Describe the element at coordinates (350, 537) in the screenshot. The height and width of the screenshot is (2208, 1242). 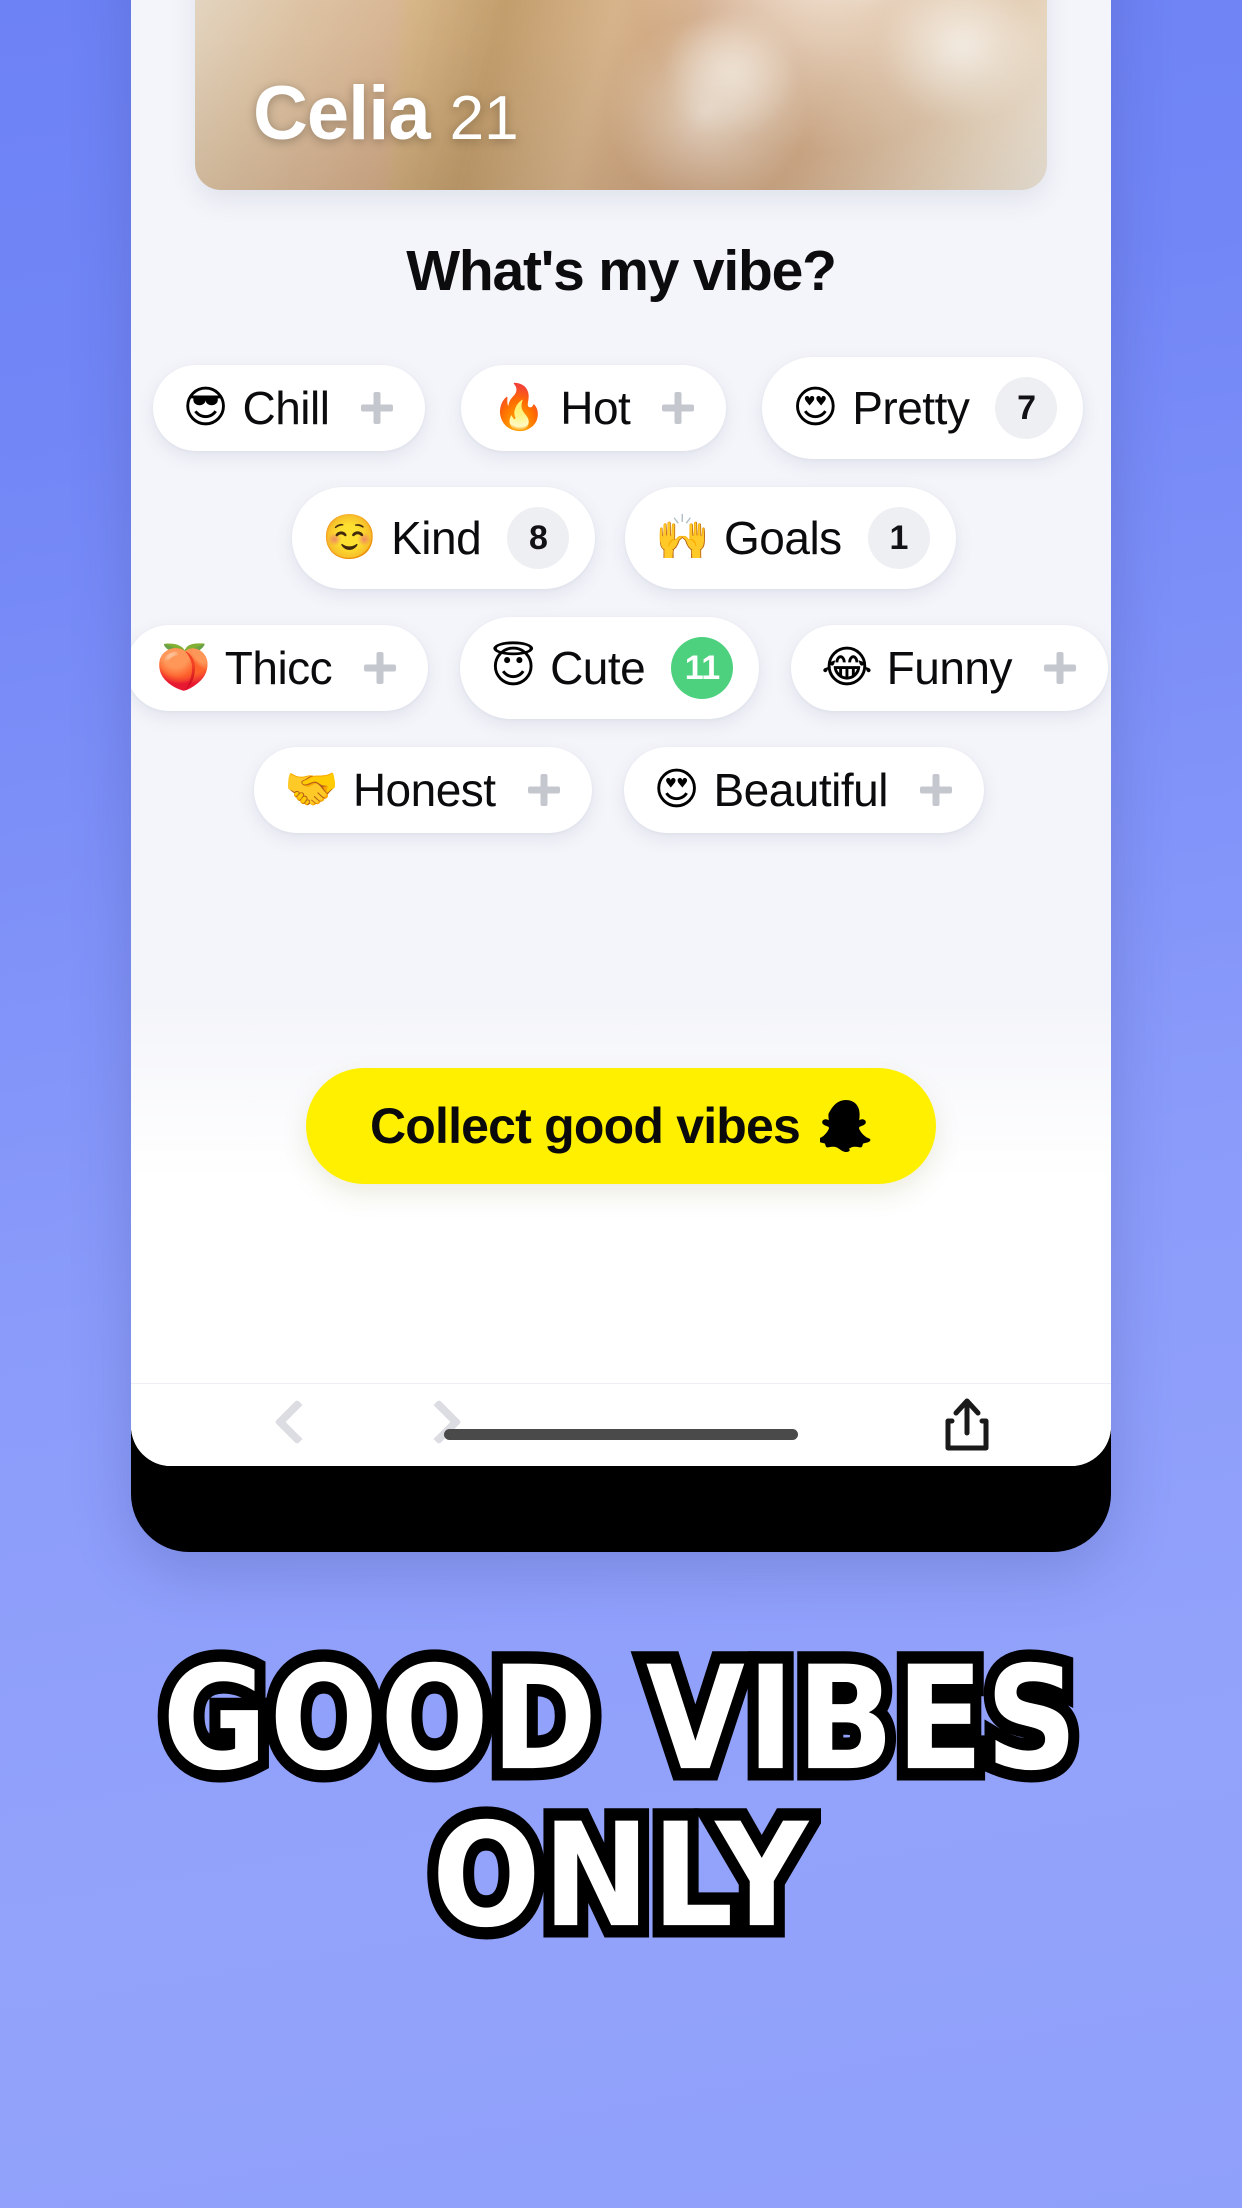
I see `smiling-face-icon: ☺️` at that location.